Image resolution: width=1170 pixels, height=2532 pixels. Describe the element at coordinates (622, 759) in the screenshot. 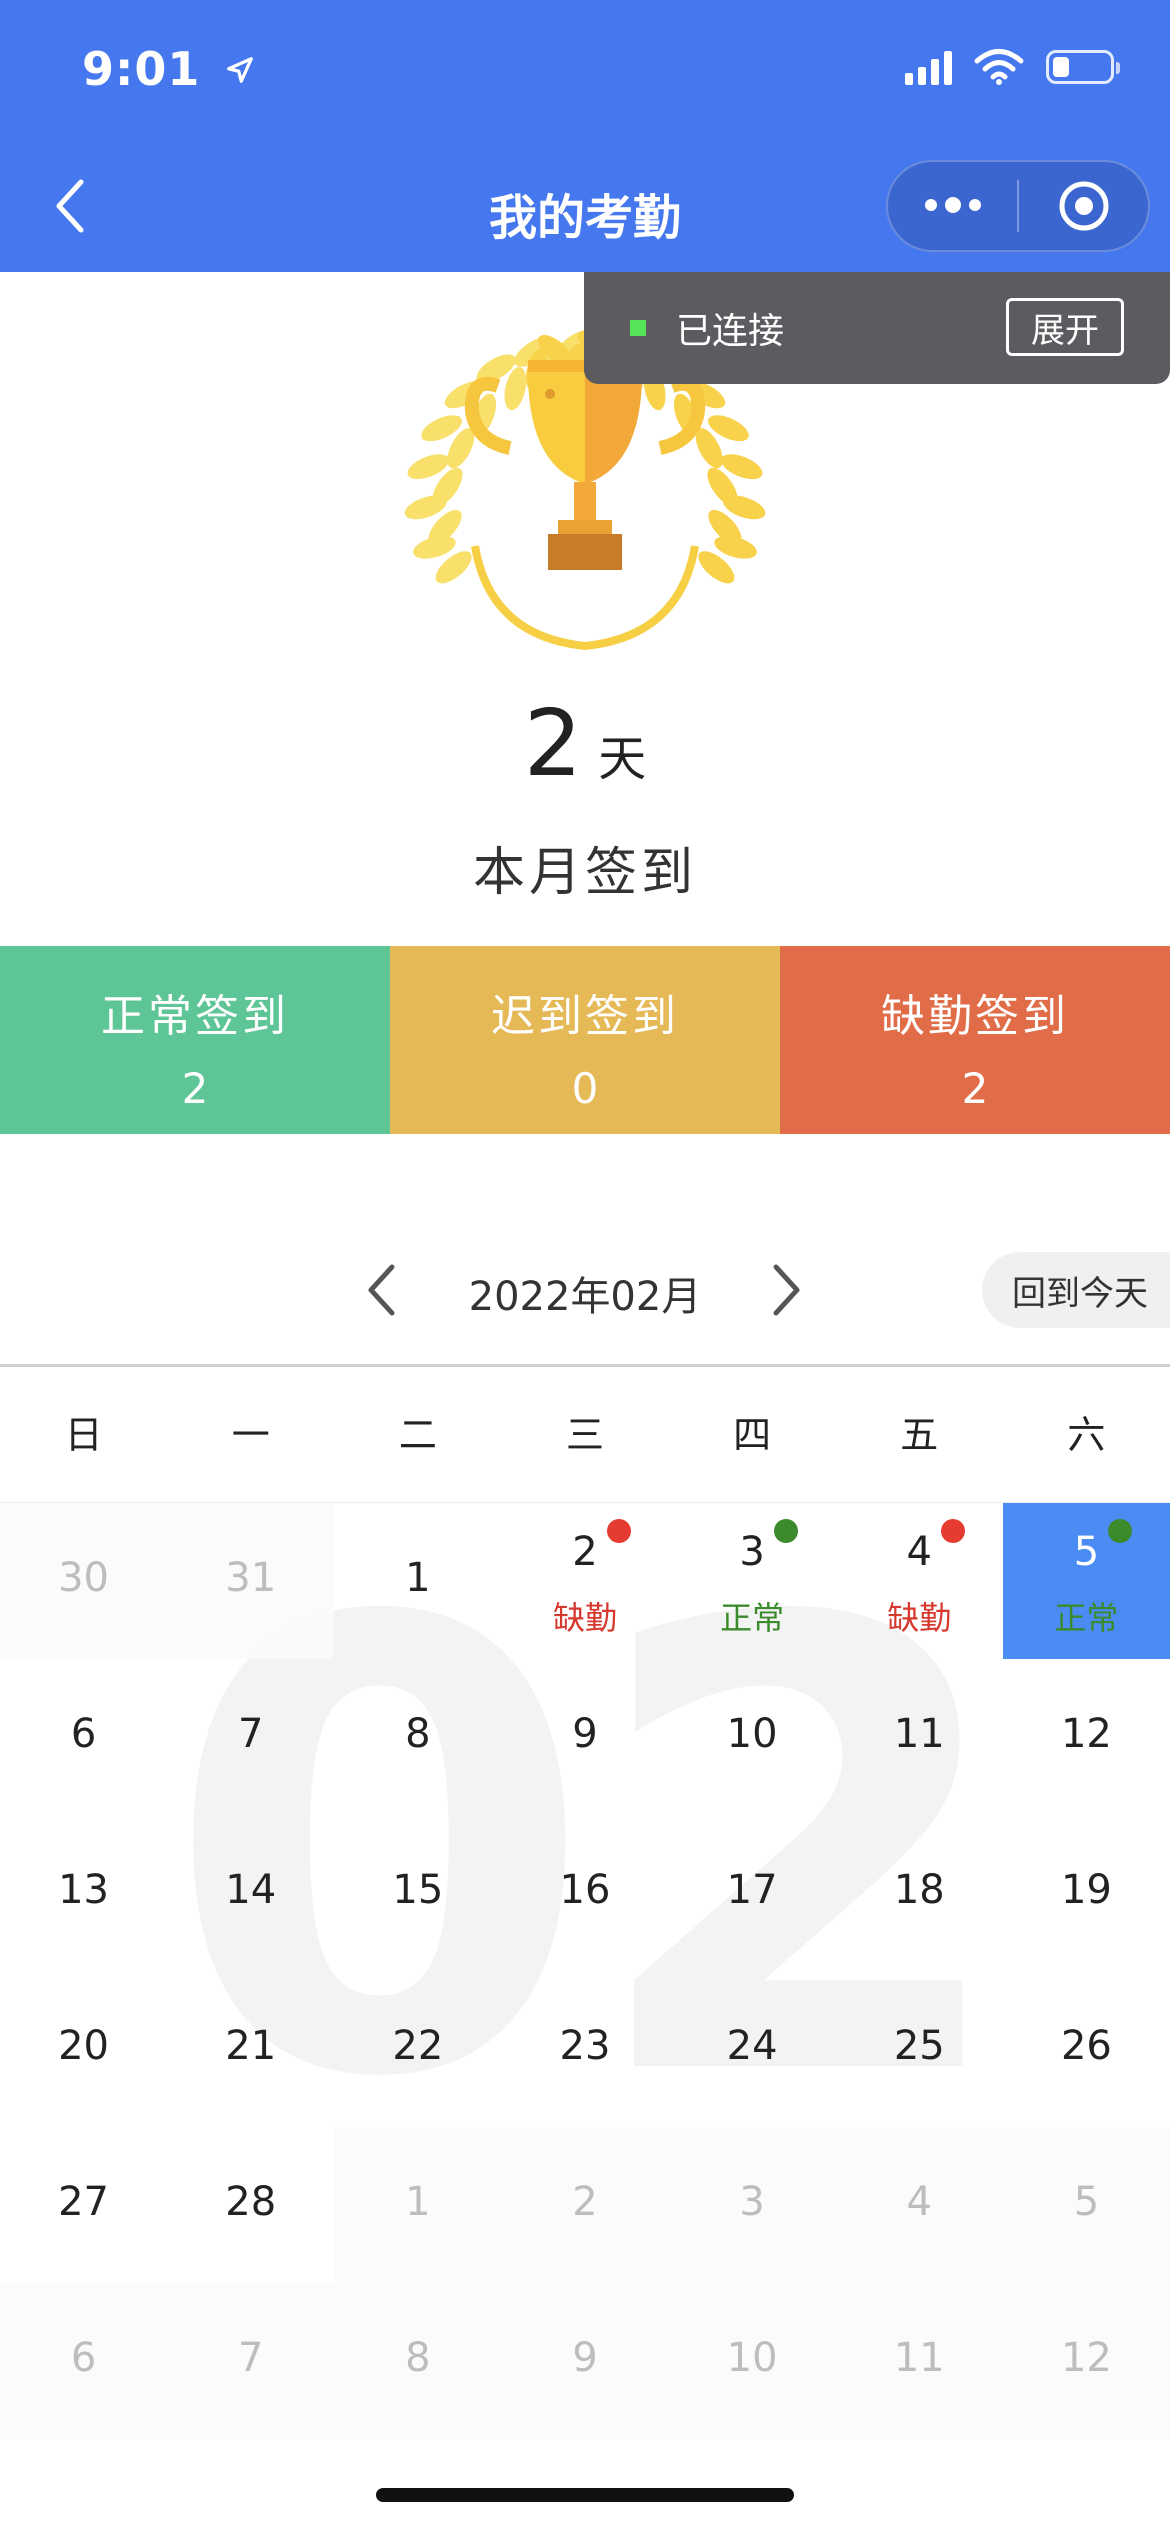

I see `checkin-days-unit: 天` at that location.